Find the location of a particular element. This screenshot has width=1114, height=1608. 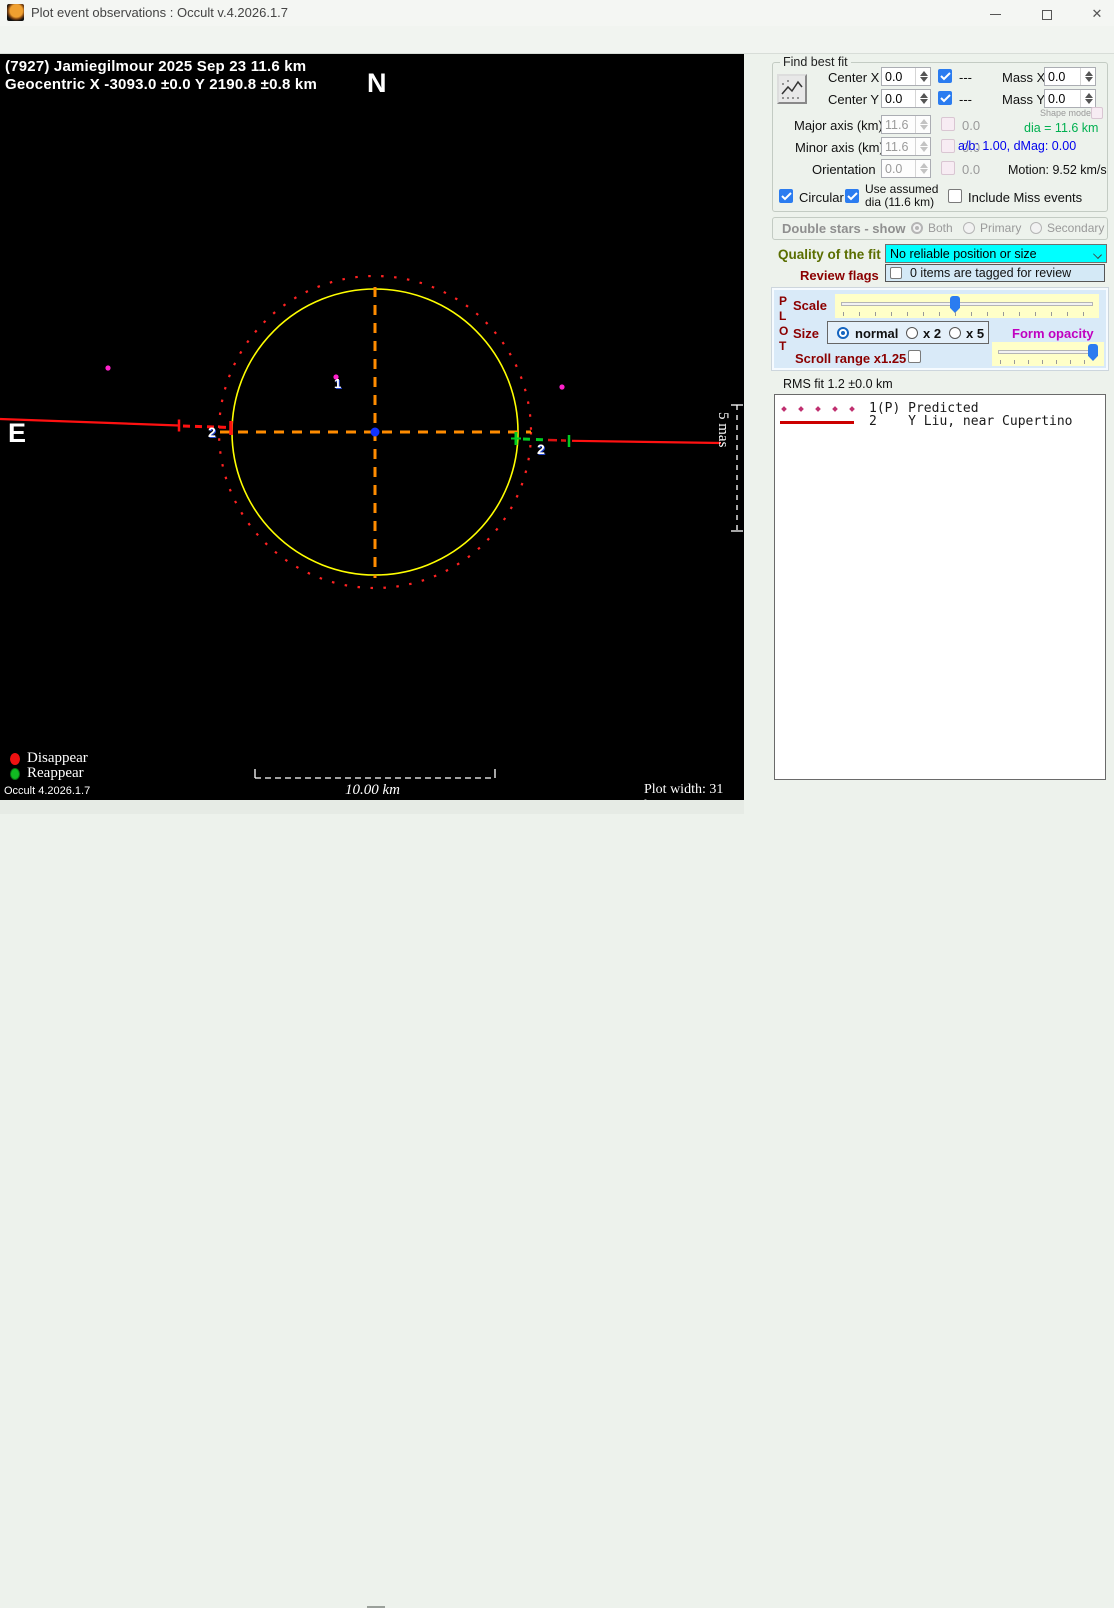

circular-label: Circular is located at coordinates (821, 197).